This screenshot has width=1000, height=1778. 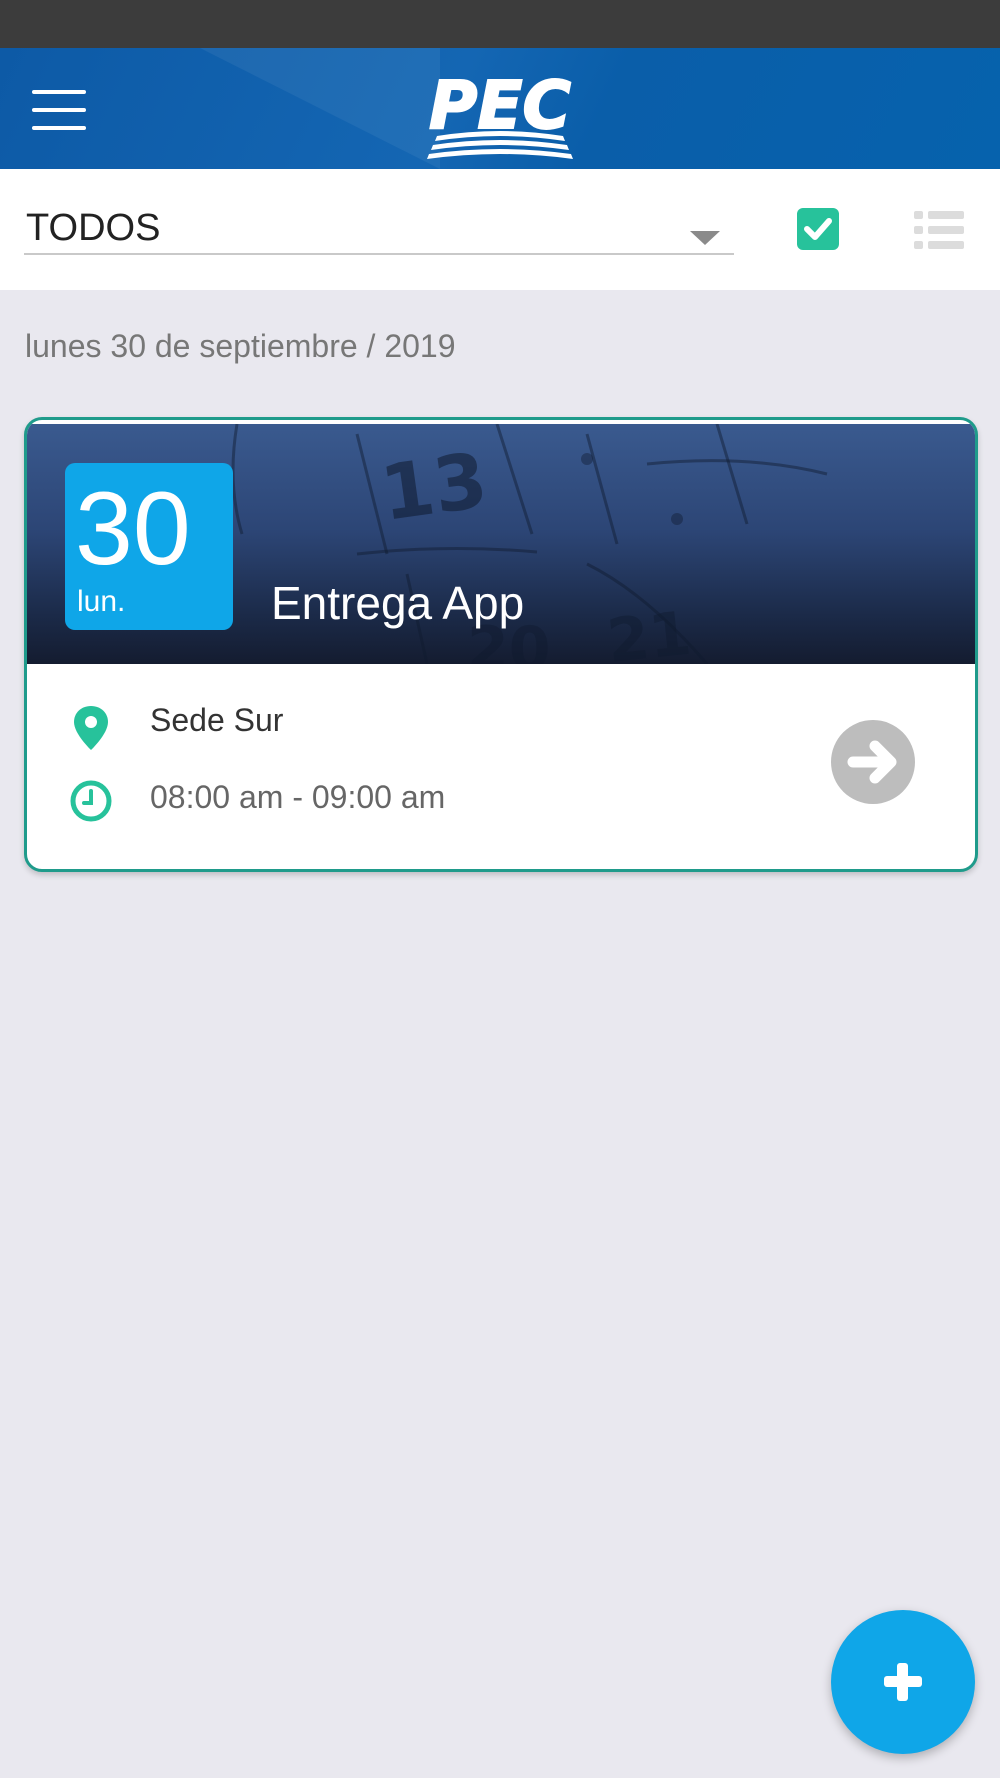 What do you see at coordinates (133, 529) in the screenshot?
I see `event-day: 30` at bounding box center [133, 529].